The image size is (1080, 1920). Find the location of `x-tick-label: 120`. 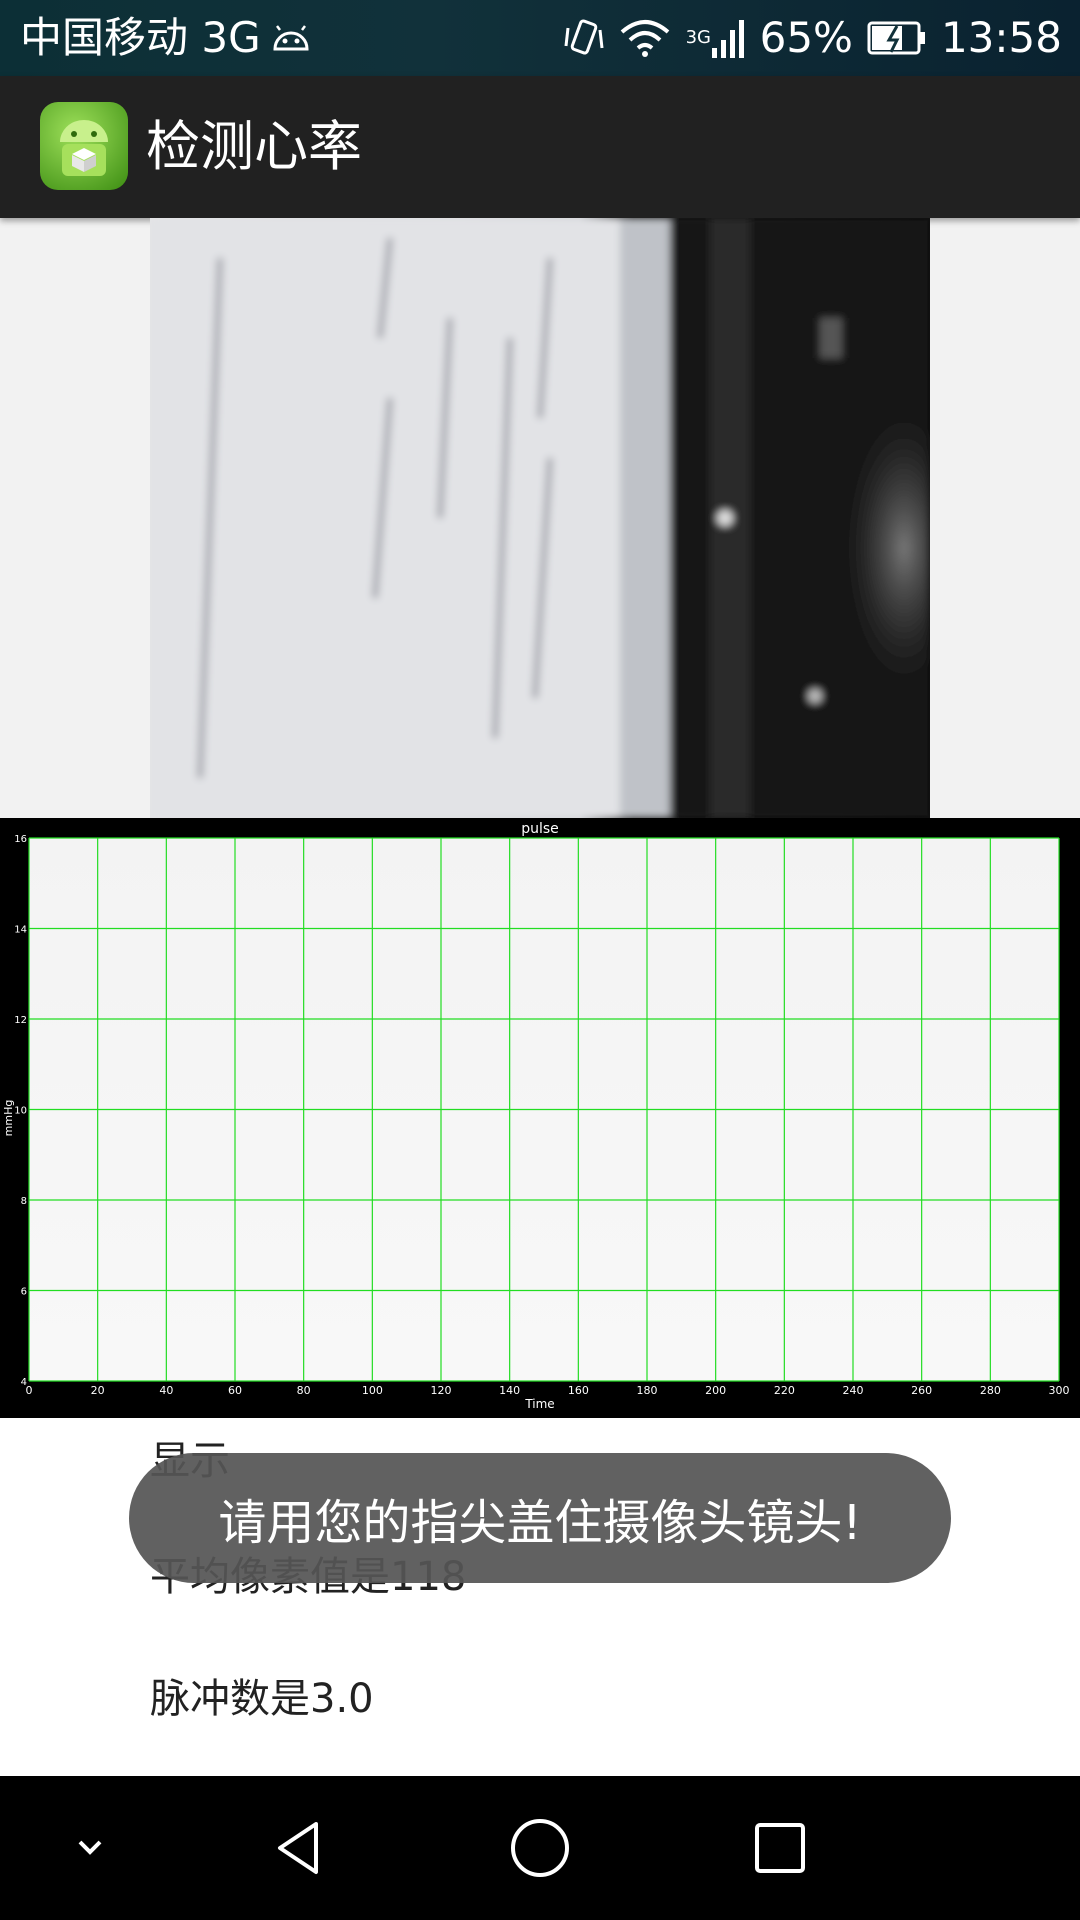

x-tick-label: 120 is located at coordinates (441, 1390).